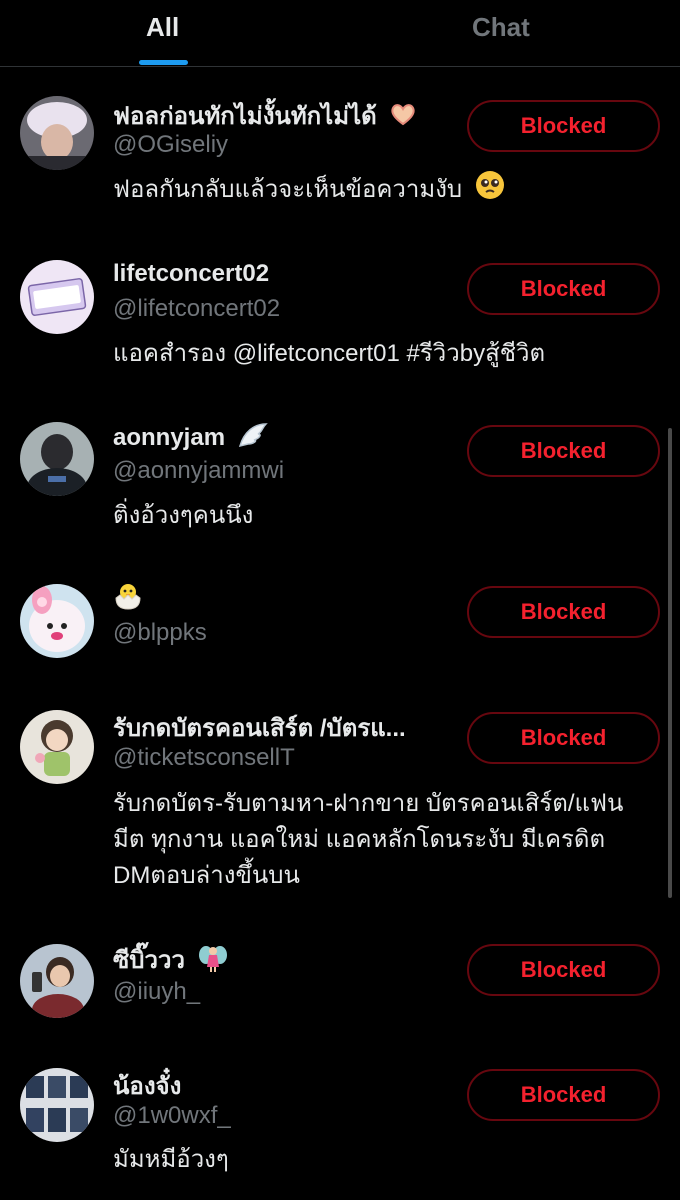  Describe the element at coordinates (204, 757) in the screenshot. I see `user-handle: @ticketsconsellT` at that location.